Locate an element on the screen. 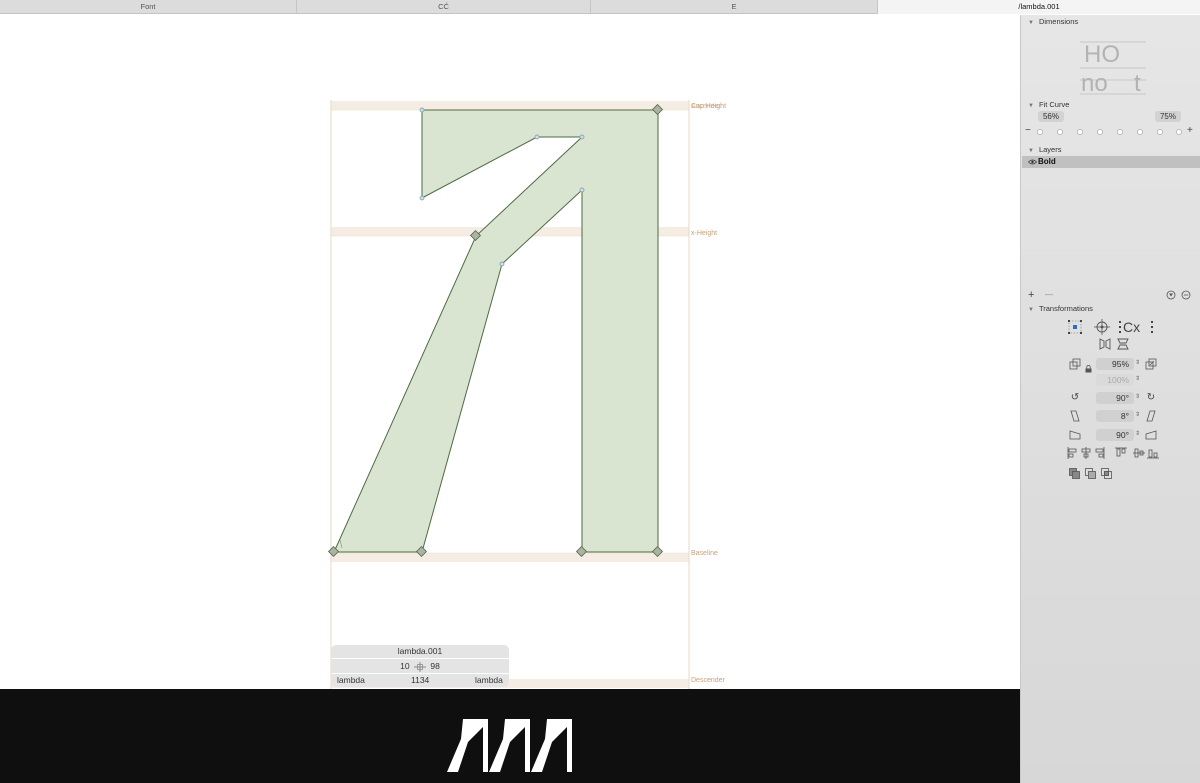 This screenshot has height=783, width=1200. cap-height-band is located at coordinates (510, 105).